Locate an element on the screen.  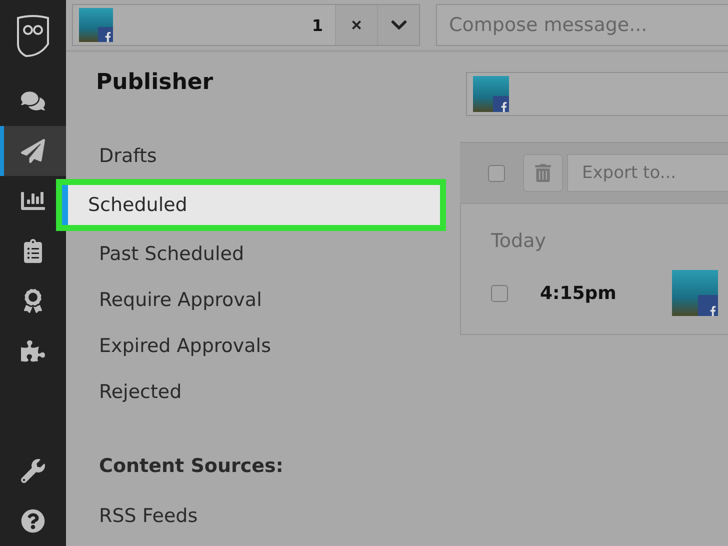
award-icon is located at coordinates (33, 301).